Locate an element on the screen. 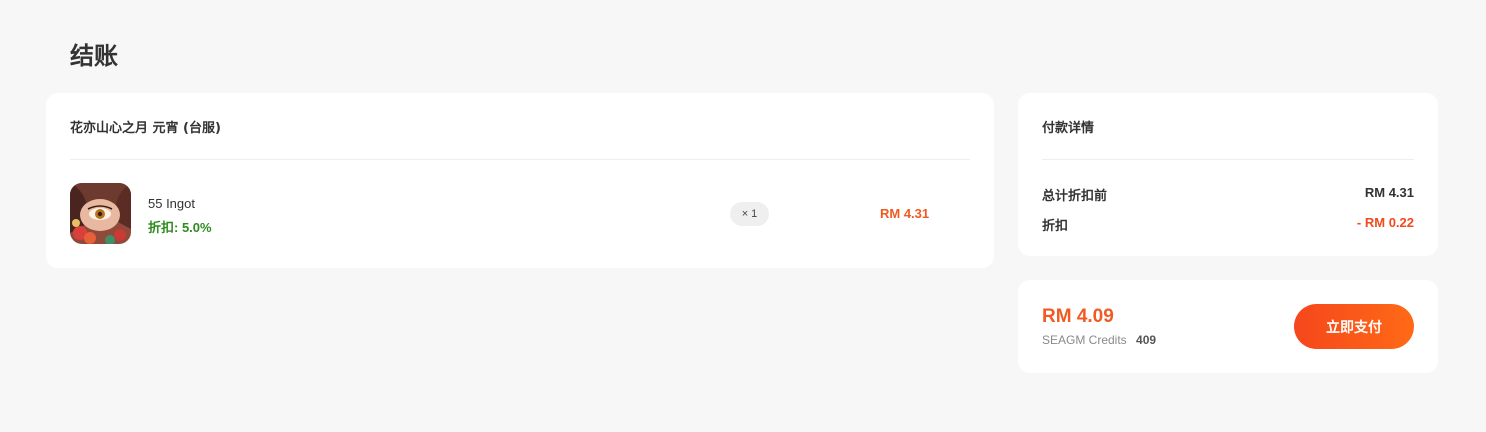 This screenshot has width=1486, height=432. quantity-badge: × 1 is located at coordinates (749, 214).